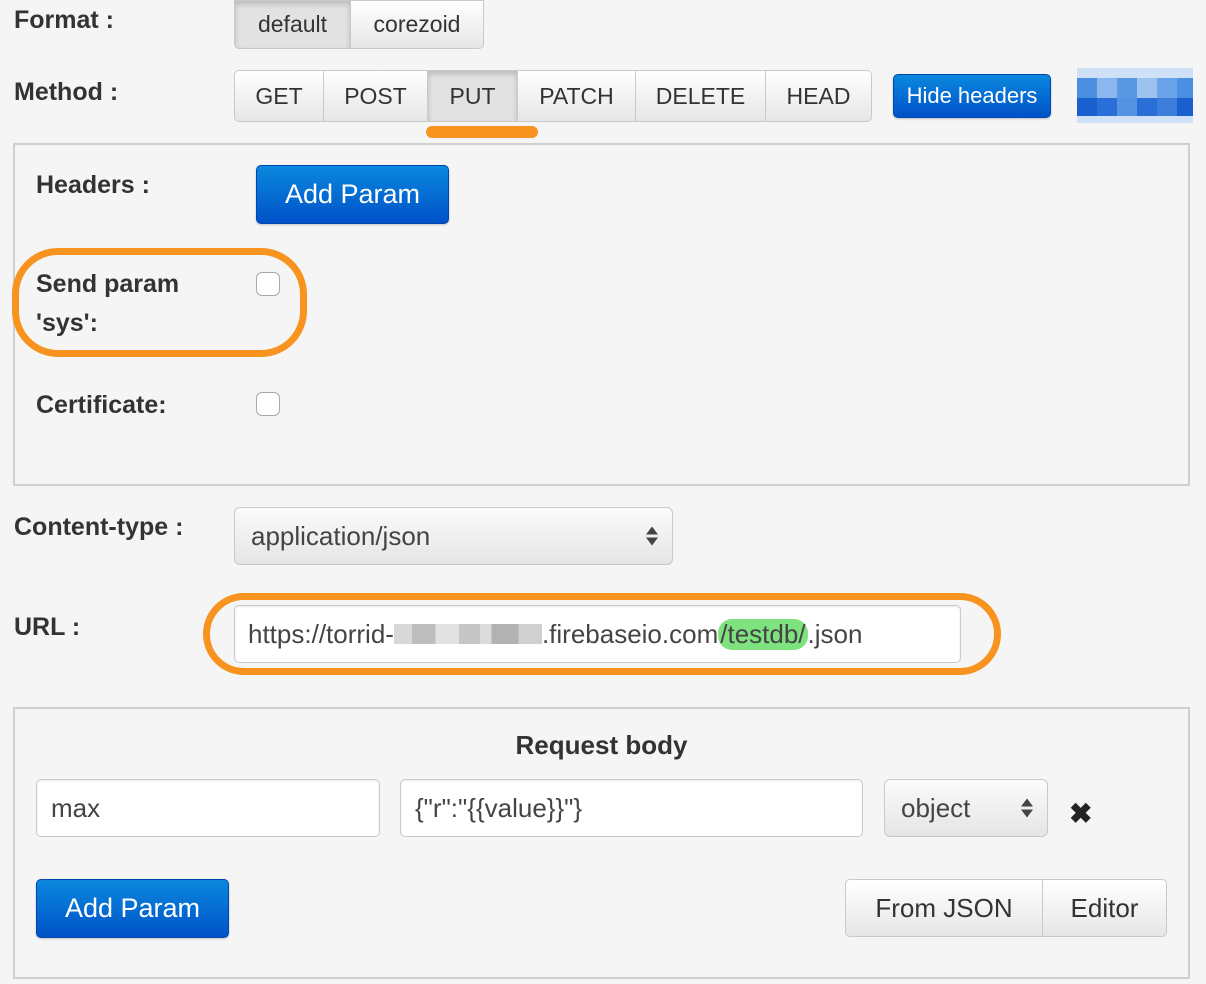 This screenshot has width=1206, height=984. What do you see at coordinates (268, 284) in the screenshot?
I see `send-param-sys-checkbox` at bounding box center [268, 284].